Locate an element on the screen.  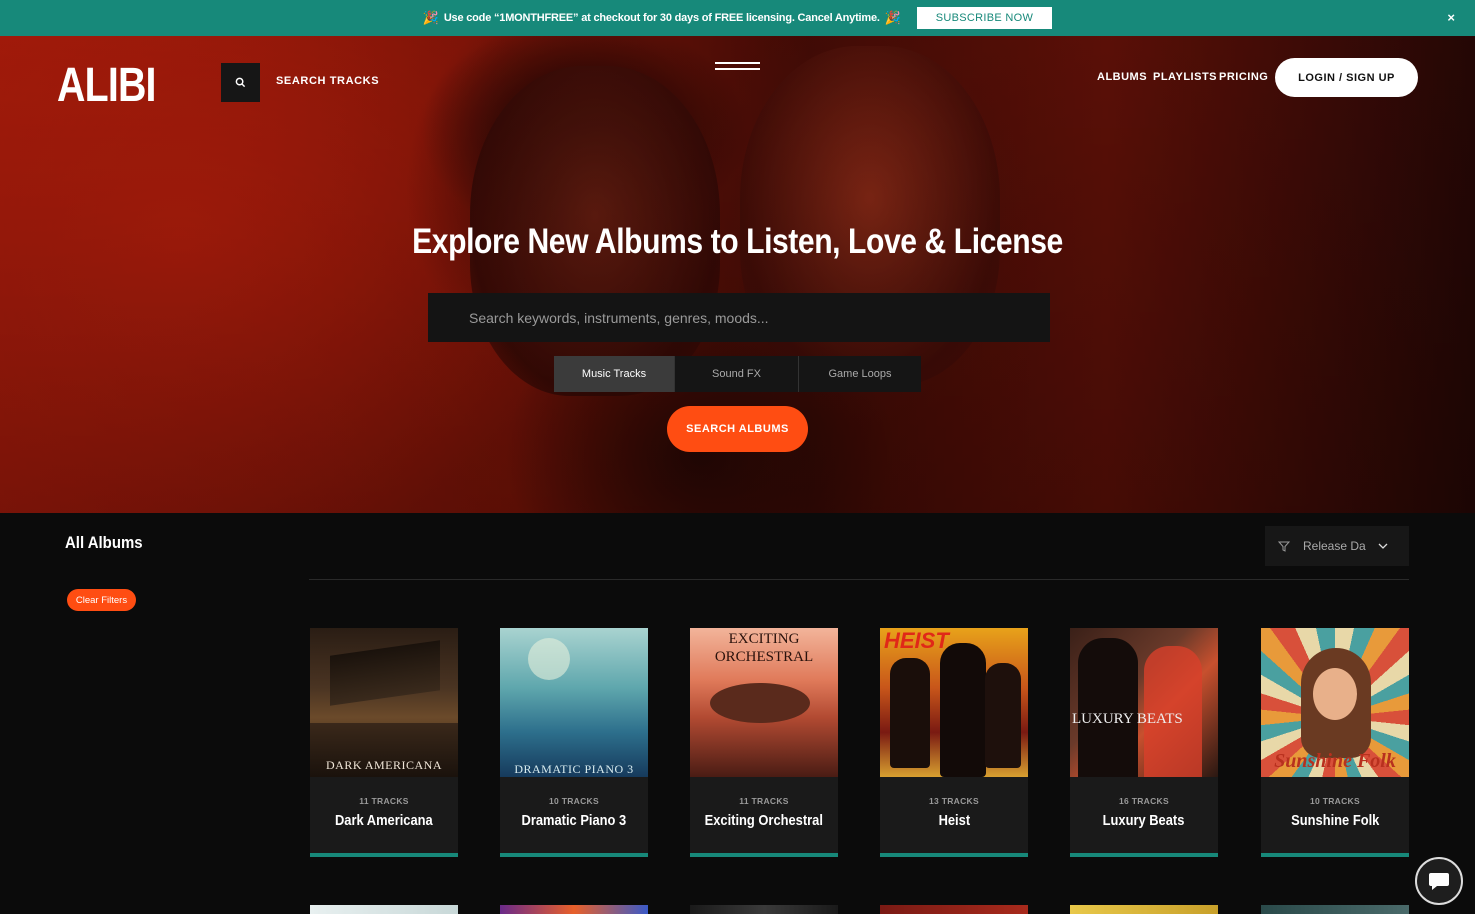
album-card: HEIST 13 TRACKS Heist is located at coordinates (954, 742).